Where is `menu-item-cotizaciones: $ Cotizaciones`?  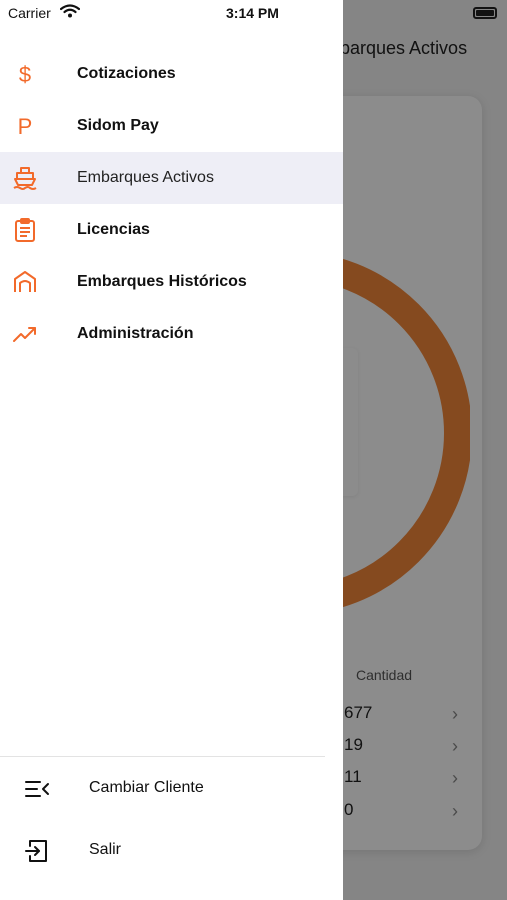 menu-item-cotizaciones: $ Cotizaciones is located at coordinates (171, 74).